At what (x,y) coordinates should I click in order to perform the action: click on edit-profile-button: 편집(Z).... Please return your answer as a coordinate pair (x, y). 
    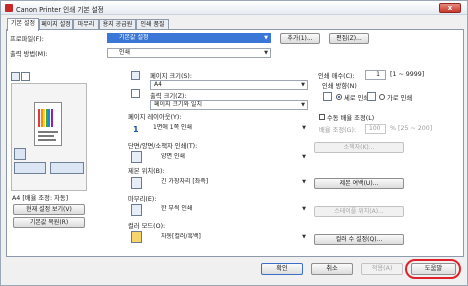
    Looking at the image, I should click on (349, 38).